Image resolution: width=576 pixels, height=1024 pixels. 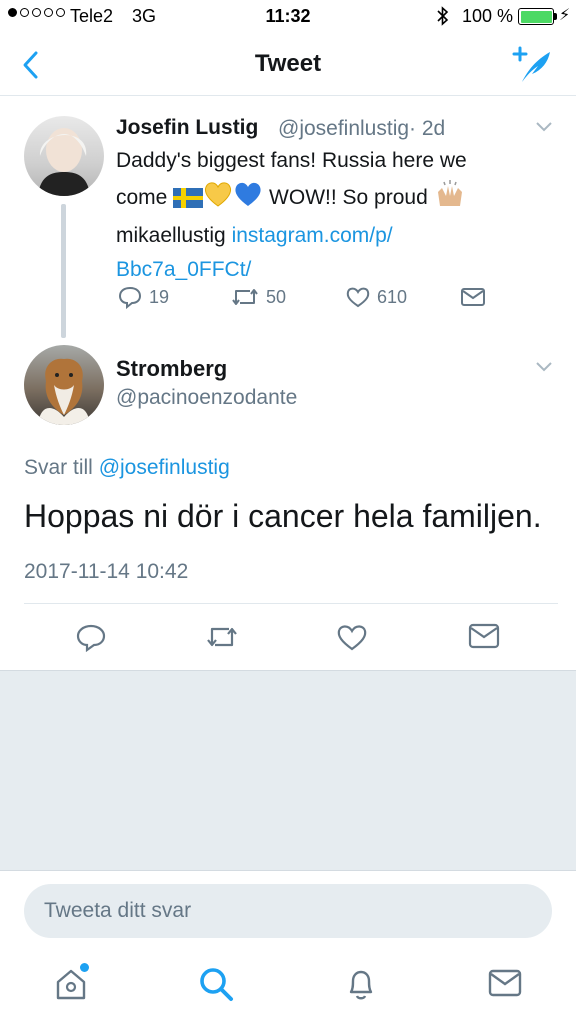 What do you see at coordinates (159, 296) in the screenshot?
I see `reply-count: 19` at bounding box center [159, 296].